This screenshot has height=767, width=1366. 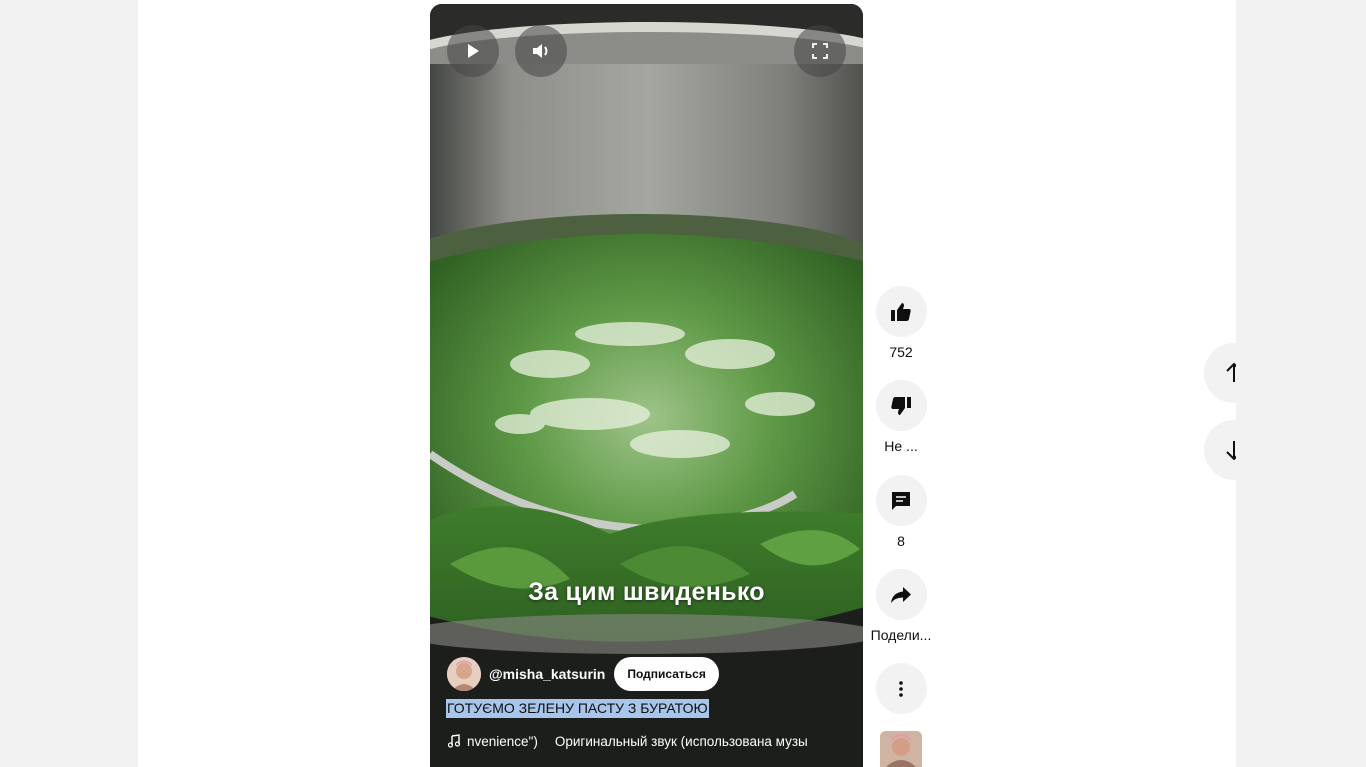 I want to click on sound-text-start: nvenience"), so click(x=502, y=741).